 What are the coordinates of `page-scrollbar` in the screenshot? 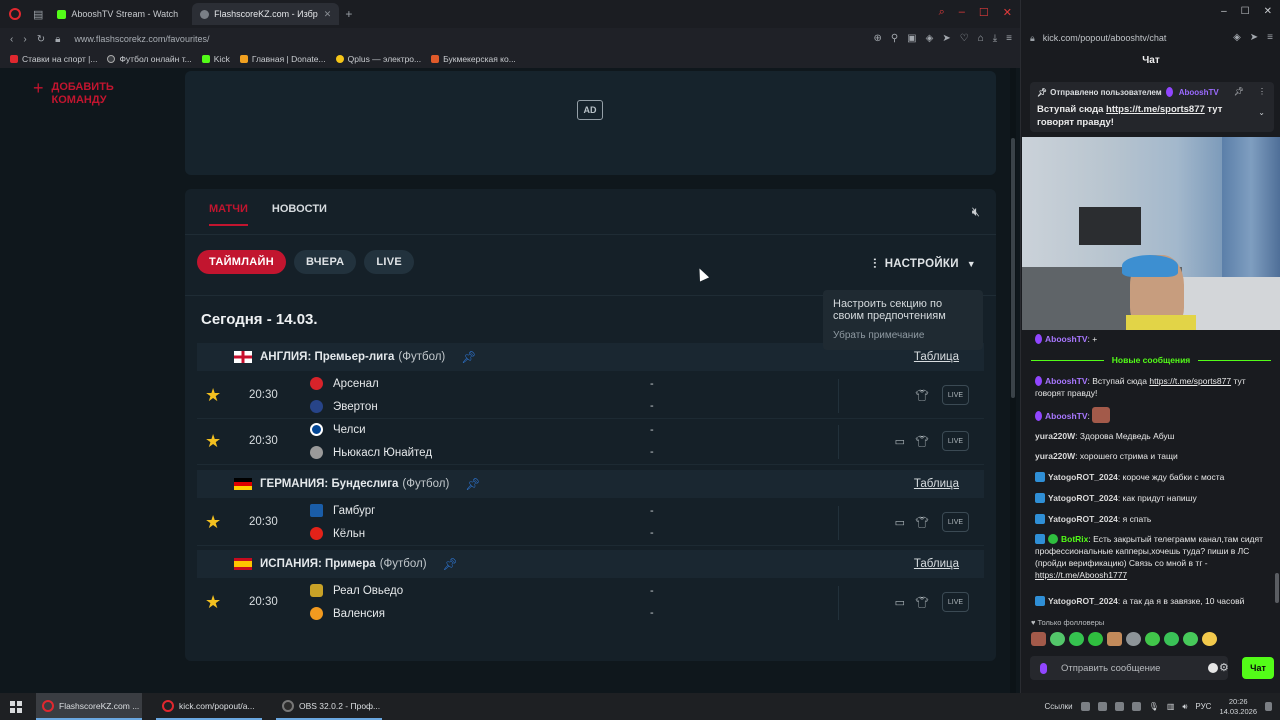 It's located at (1013, 380).